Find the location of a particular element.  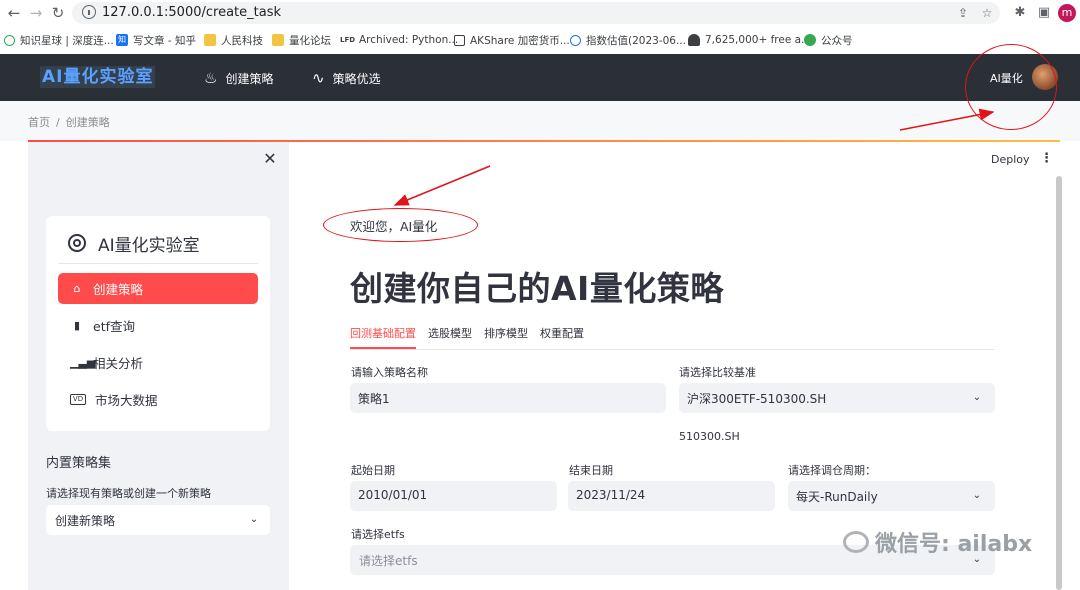

user-avatar is located at coordinates (1045, 77).